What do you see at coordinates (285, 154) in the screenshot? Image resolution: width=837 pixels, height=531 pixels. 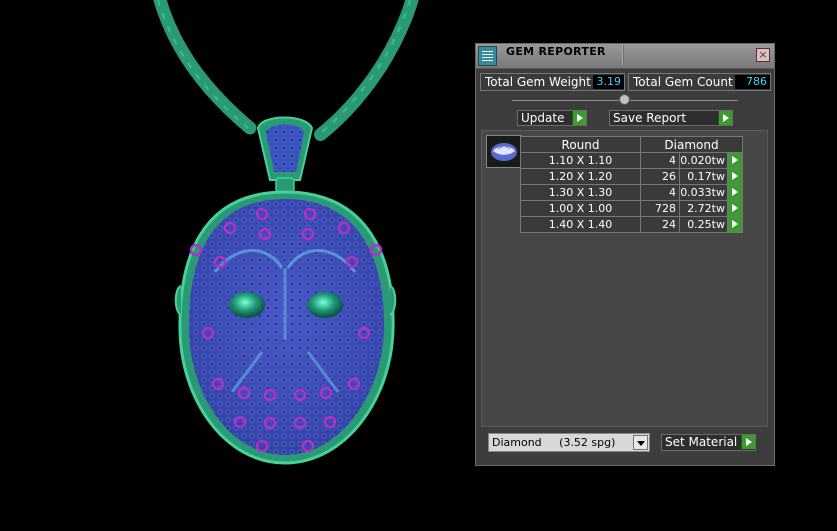 I see `pendant-bail` at bounding box center [285, 154].